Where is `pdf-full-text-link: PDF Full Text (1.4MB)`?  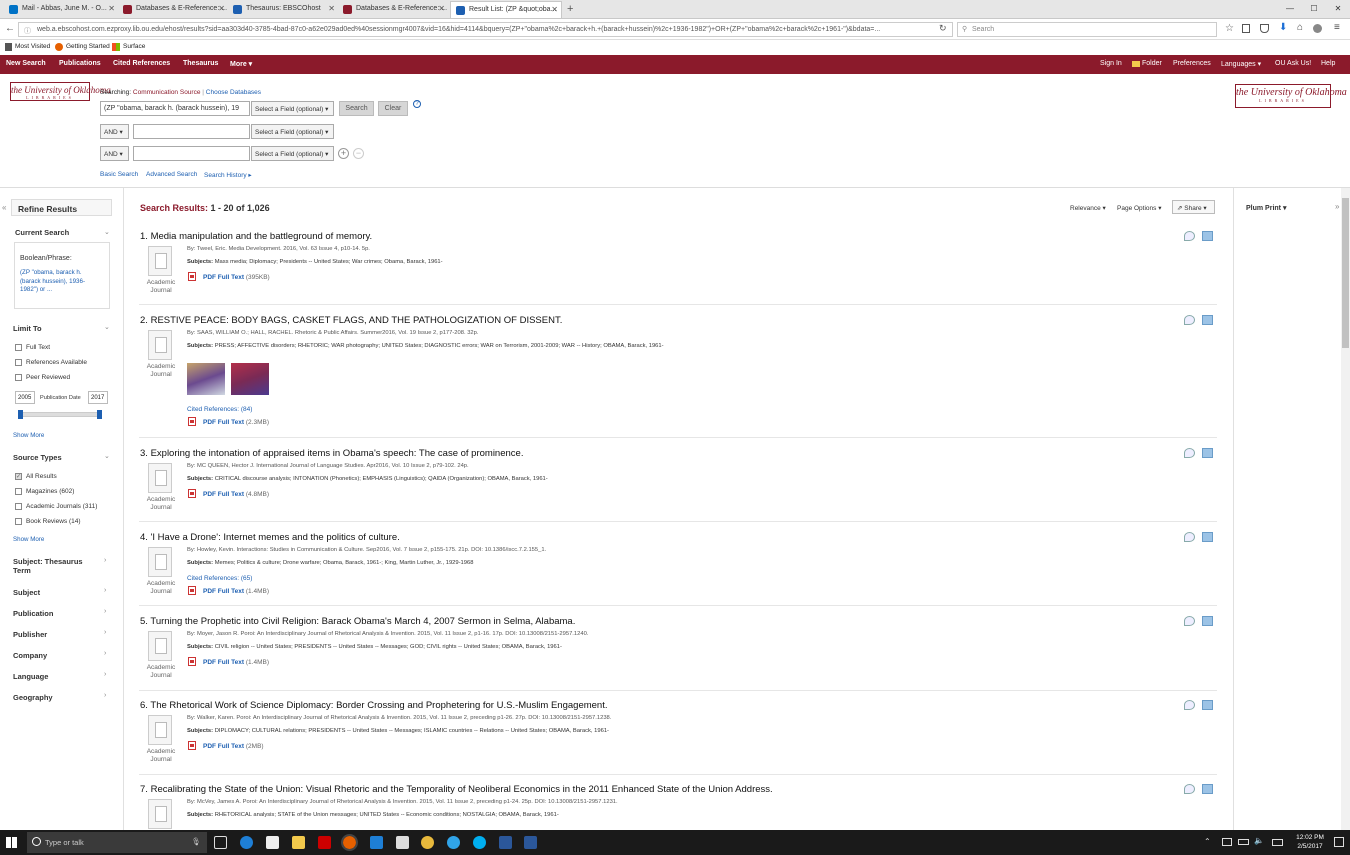 pdf-full-text-link: PDF Full Text (1.4MB) is located at coordinates (236, 591).